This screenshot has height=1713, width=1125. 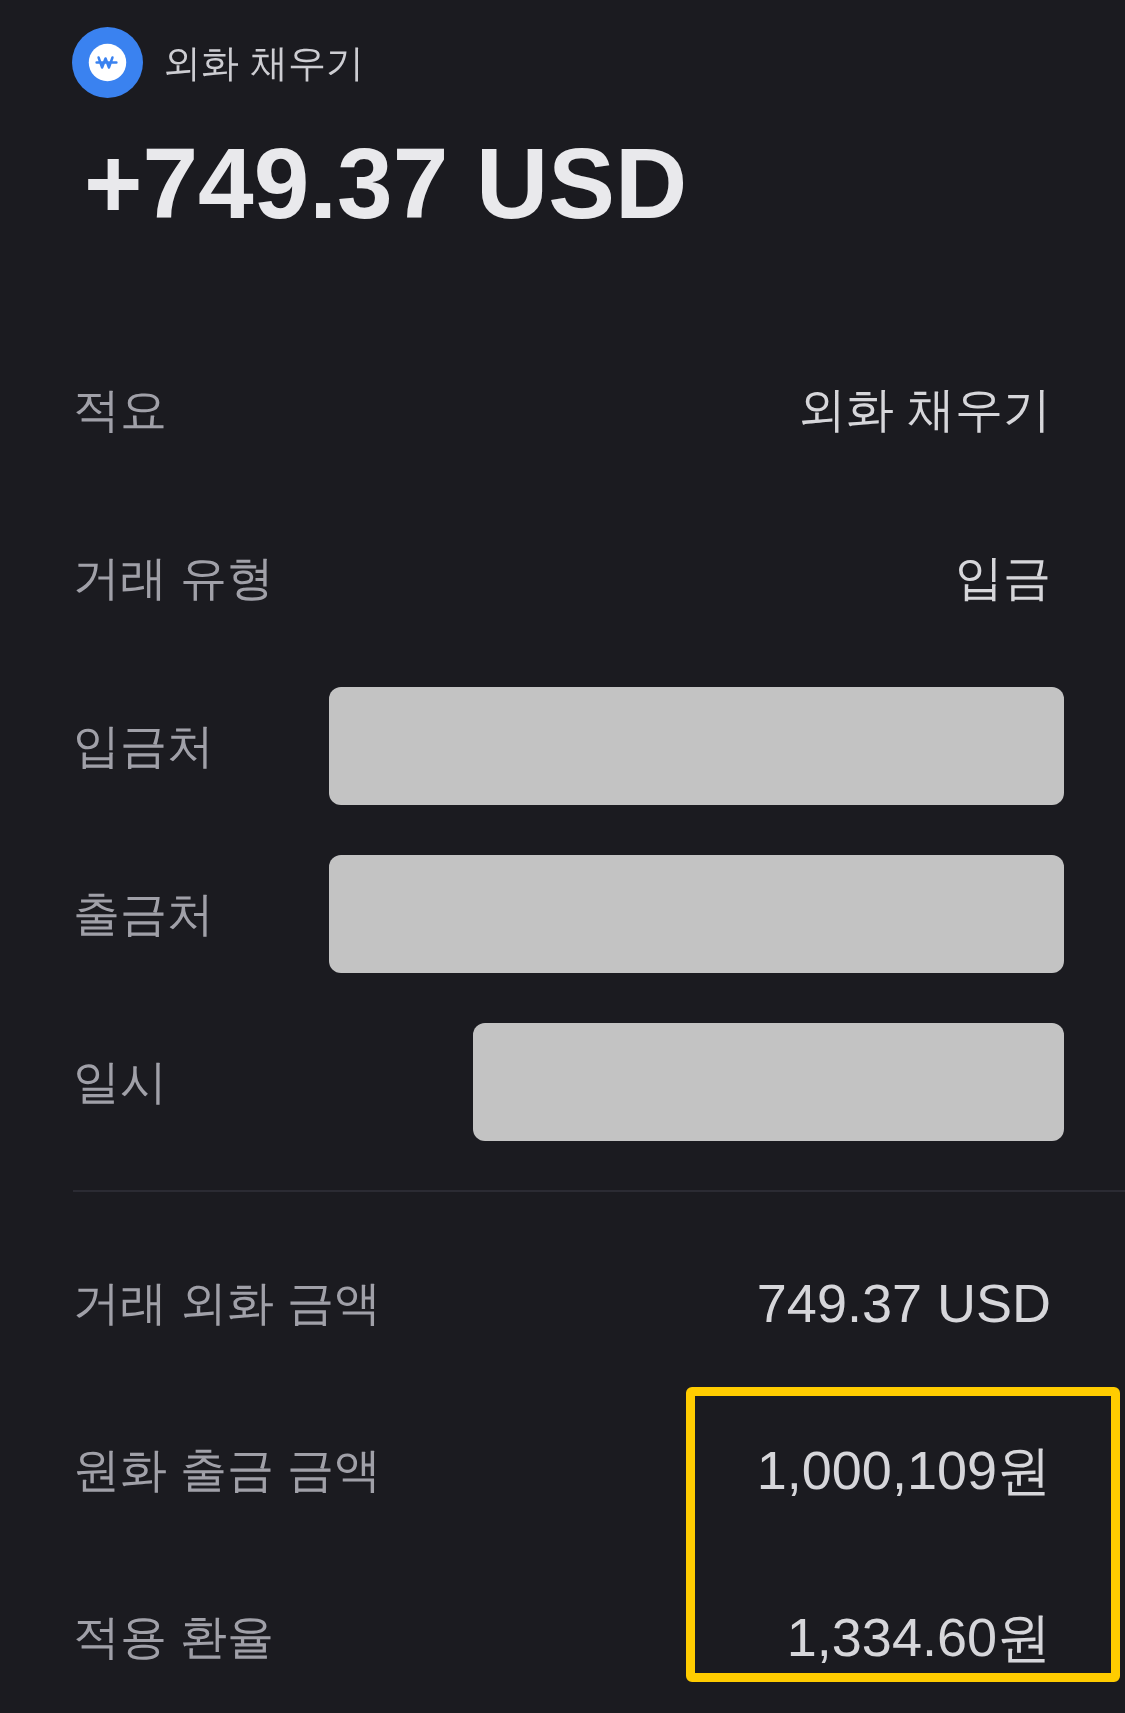 I want to click on detail-label: 거래 유형, so click(x=174, y=578).